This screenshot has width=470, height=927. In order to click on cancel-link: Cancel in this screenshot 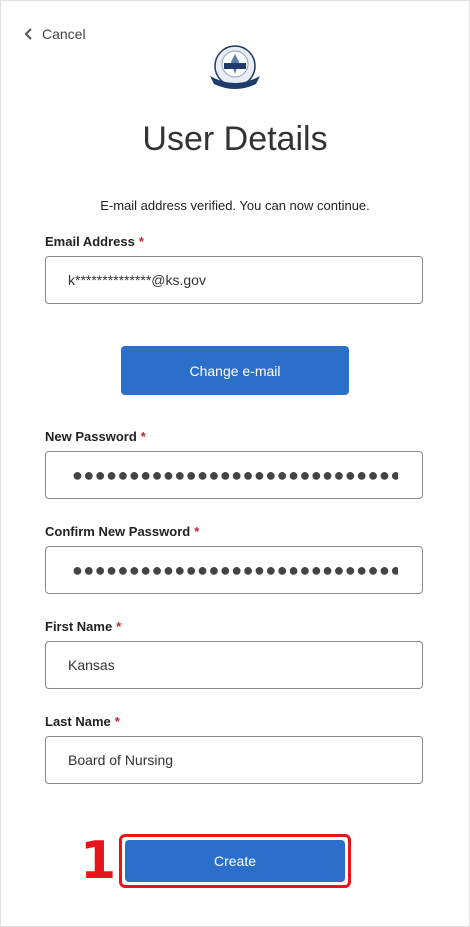, I will do `click(54, 34)`.